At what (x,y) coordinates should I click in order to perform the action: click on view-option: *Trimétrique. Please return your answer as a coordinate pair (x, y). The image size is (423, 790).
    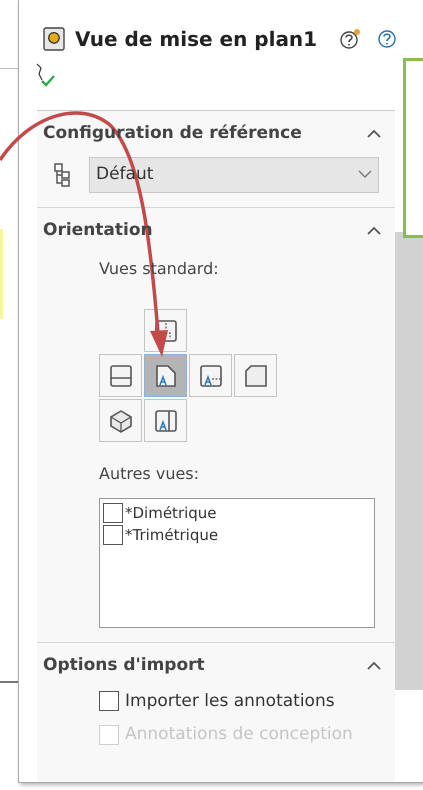
    Looking at the image, I should click on (171, 535).